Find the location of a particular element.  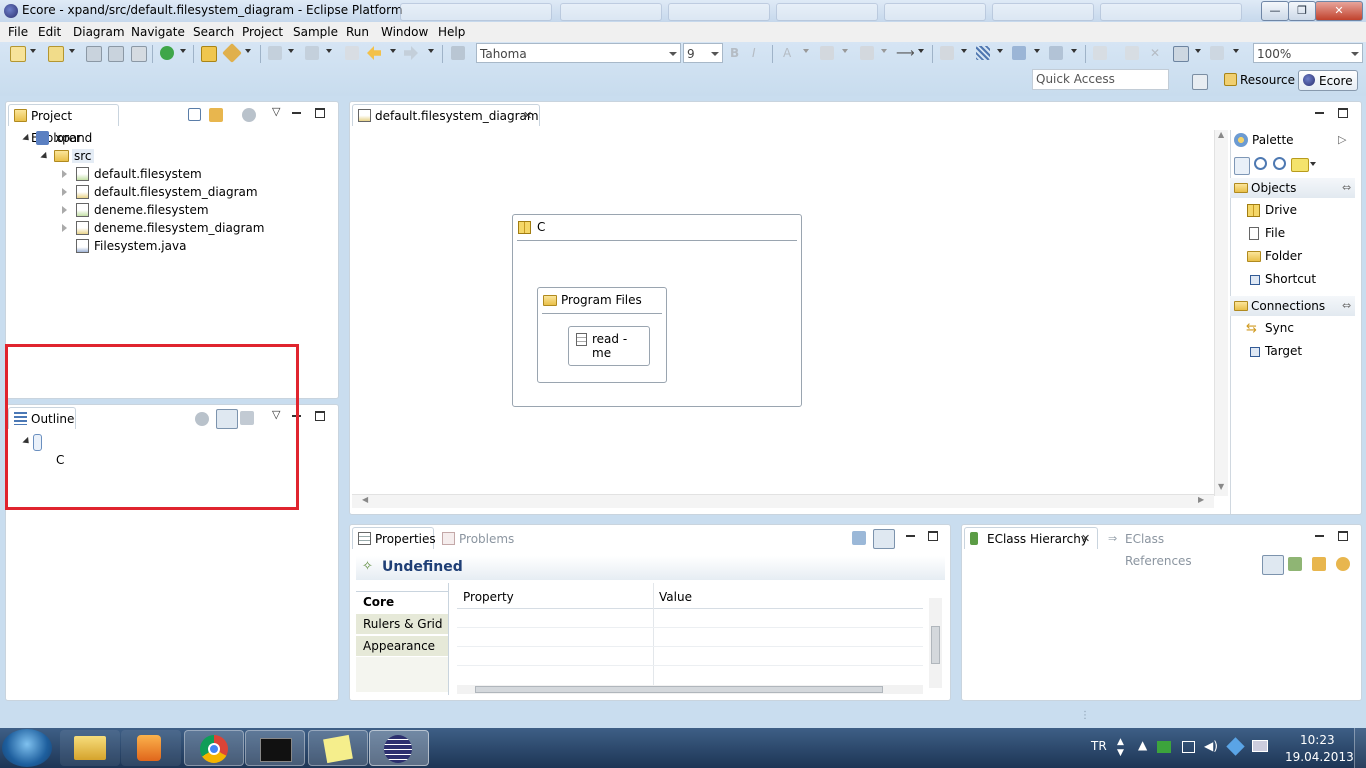

view-menu-icon is located at coordinates (249, 115).